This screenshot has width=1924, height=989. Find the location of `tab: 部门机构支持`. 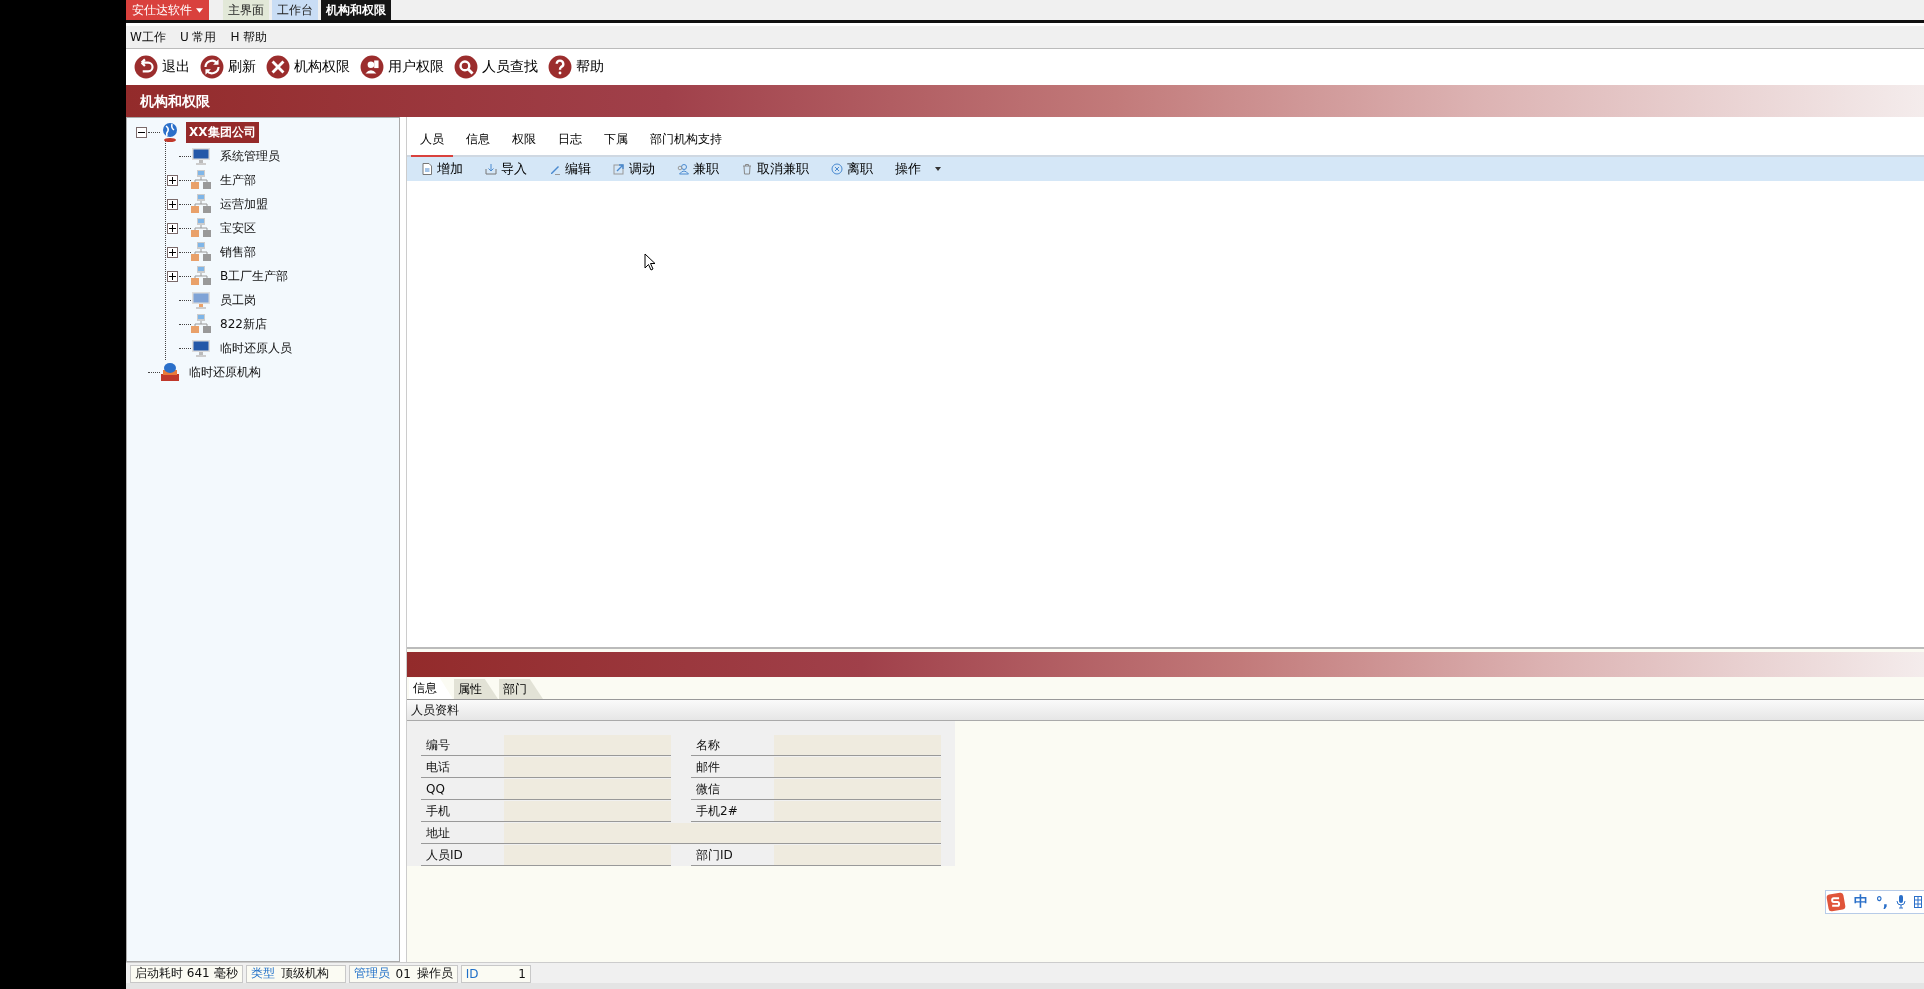

tab: 部门机构支持 is located at coordinates (686, 144).